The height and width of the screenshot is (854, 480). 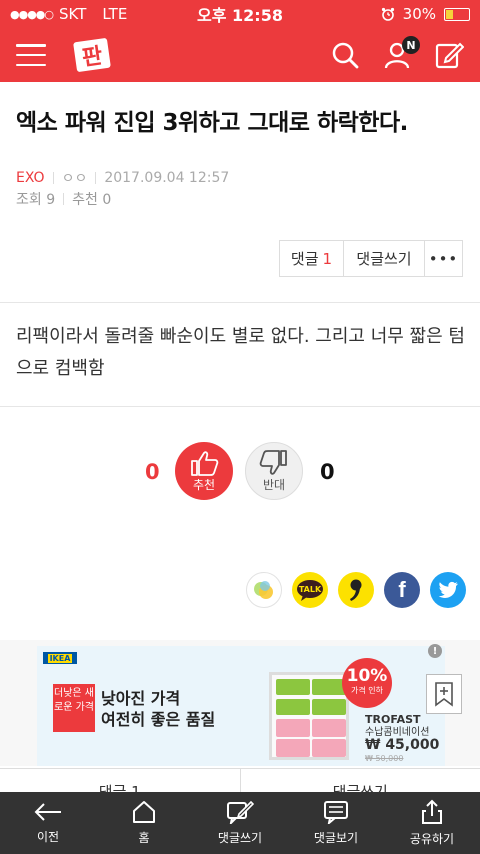 I want to click on tab-write-comment: 댓글쓰기, so click(x=360, y=780).